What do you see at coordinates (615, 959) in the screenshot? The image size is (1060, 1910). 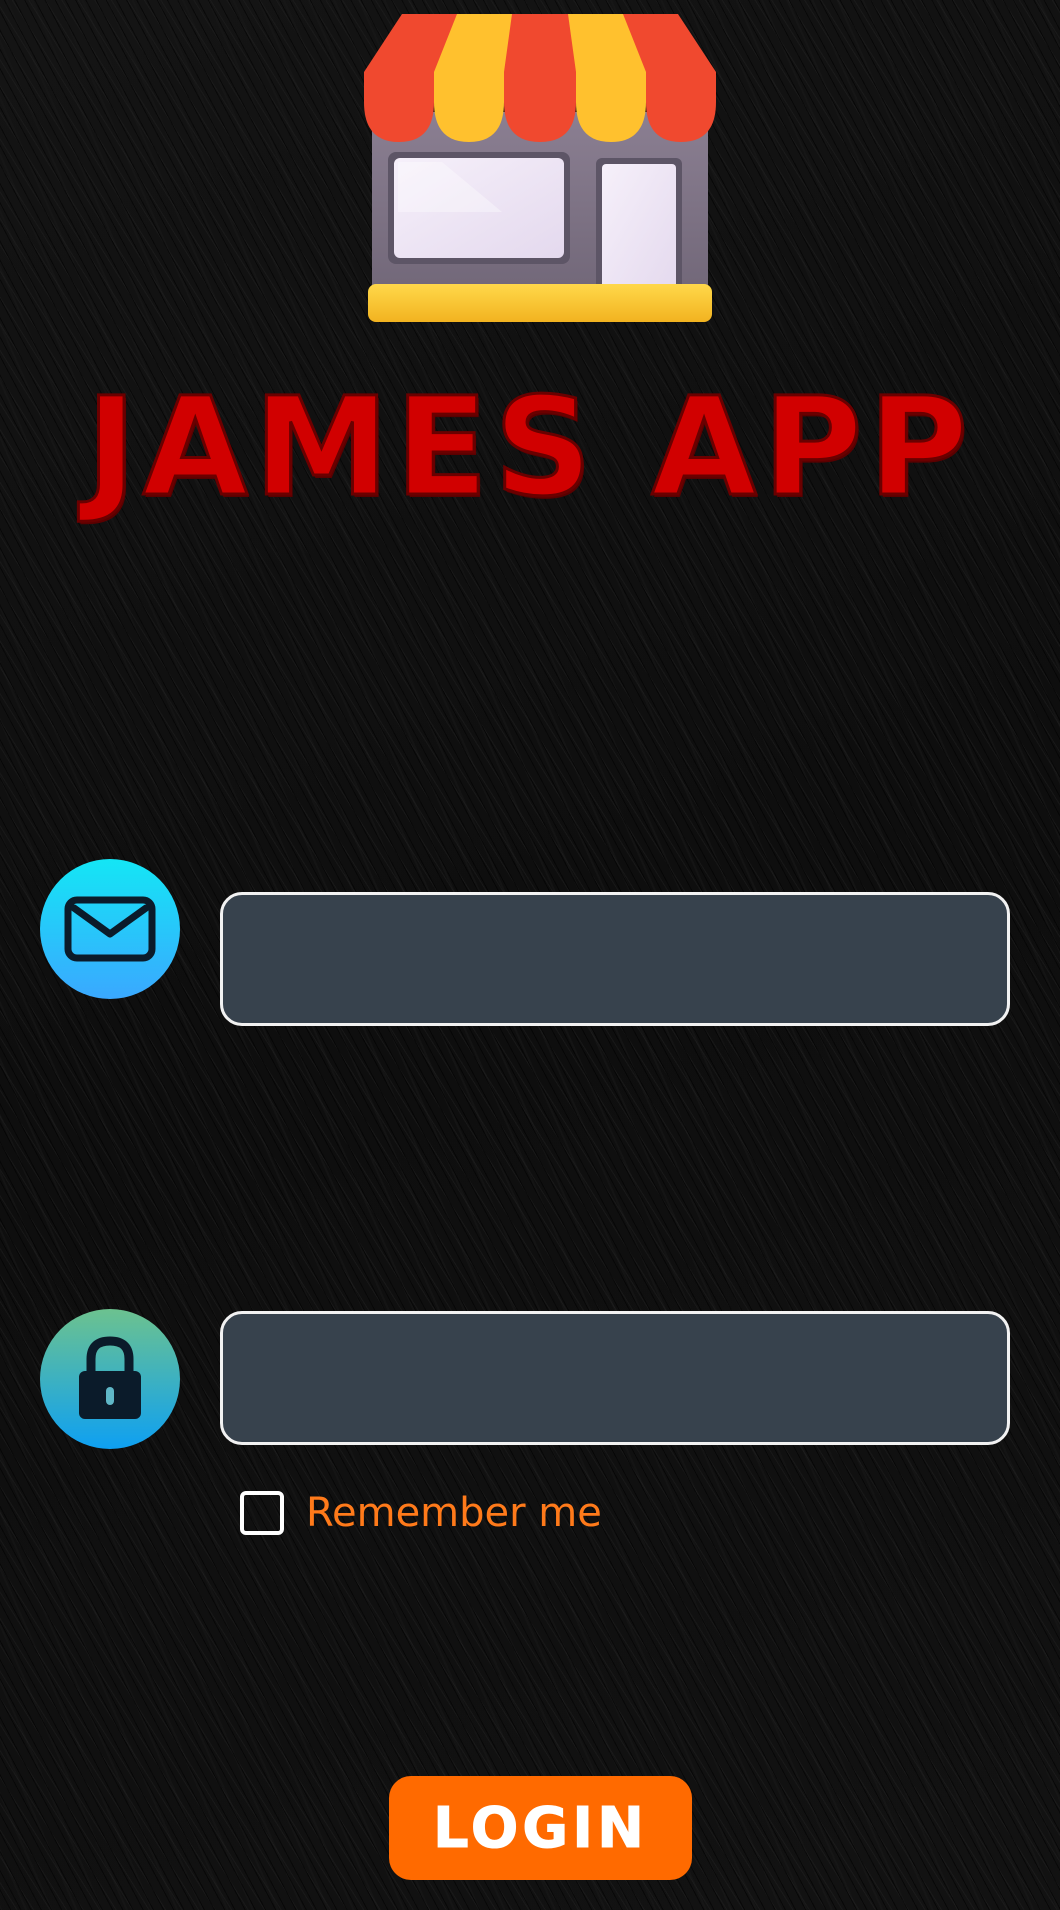 I see `email-input` at bounding box center [615, 959].